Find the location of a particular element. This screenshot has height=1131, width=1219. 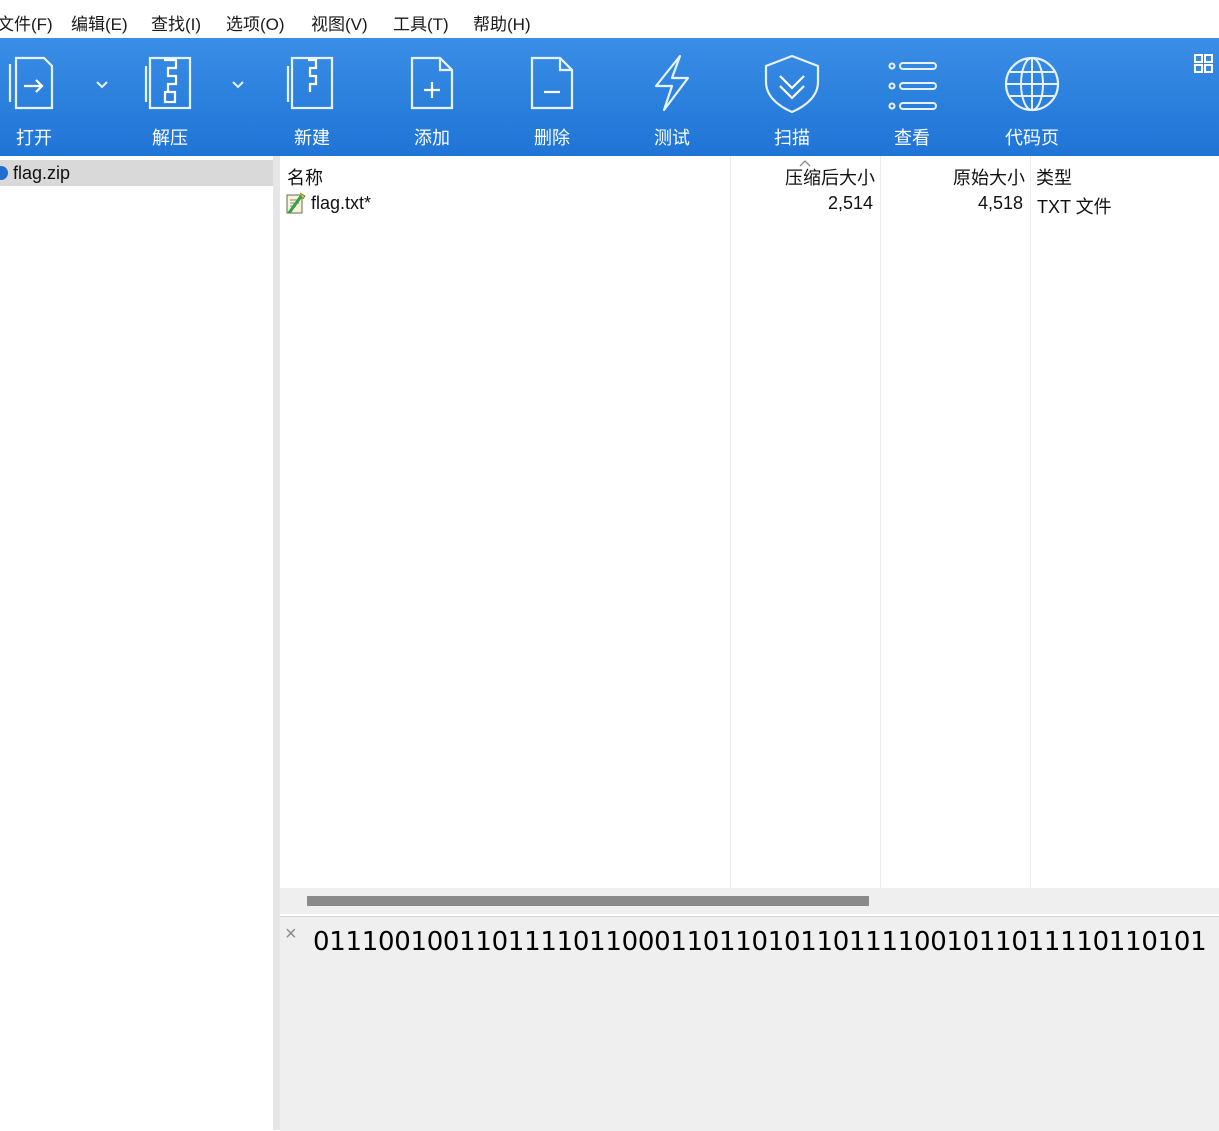

codepage-button: 代码页 is located at coordinates (1032, 97).